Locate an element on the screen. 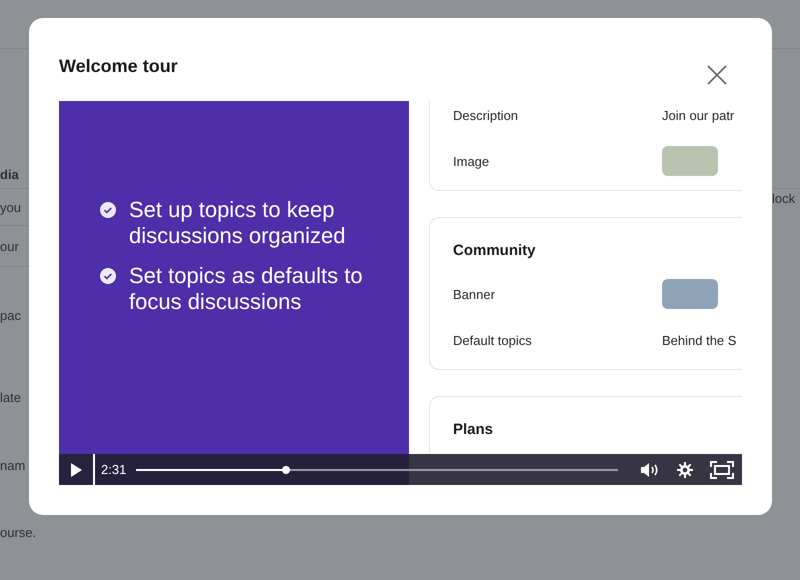 The image size is (800, 580). background-text: pac is located at coordinates (11, 315).